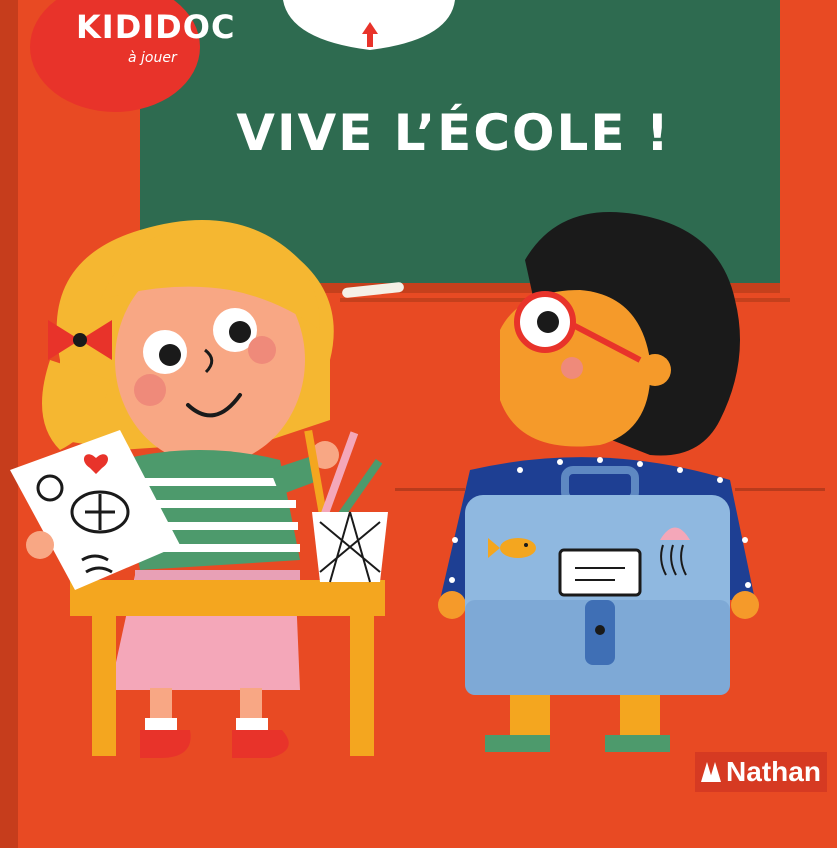 Image resolution: width=837 pixels, height=848 pixels. What do you see at coordinates (156, 27) in the screenshot?
I see `series-brand-text: KIDIDOC` at bounding box center [156, 27].